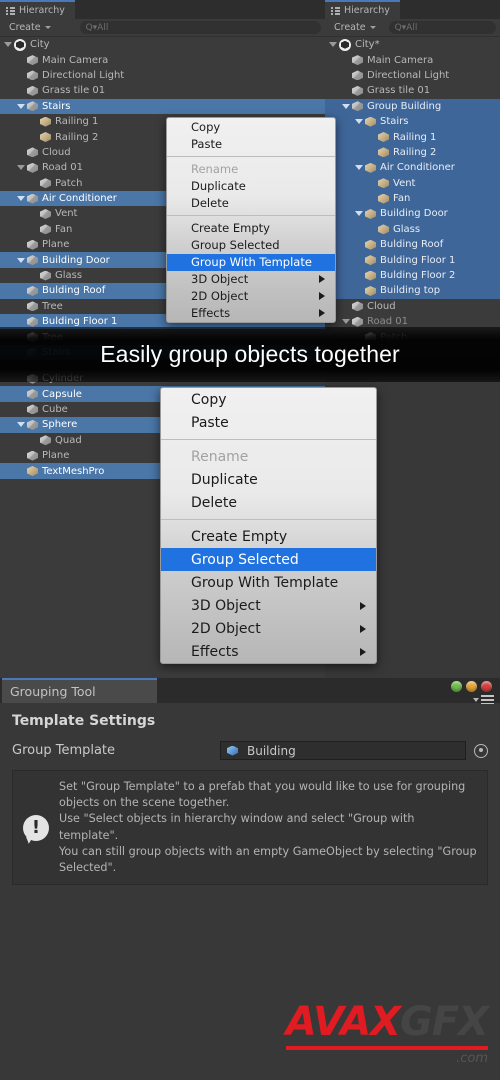  What do you see at coordinates (162, 44) in the screenshot?
I see `hierarchy-row: City` at bounding box center [162, 44].